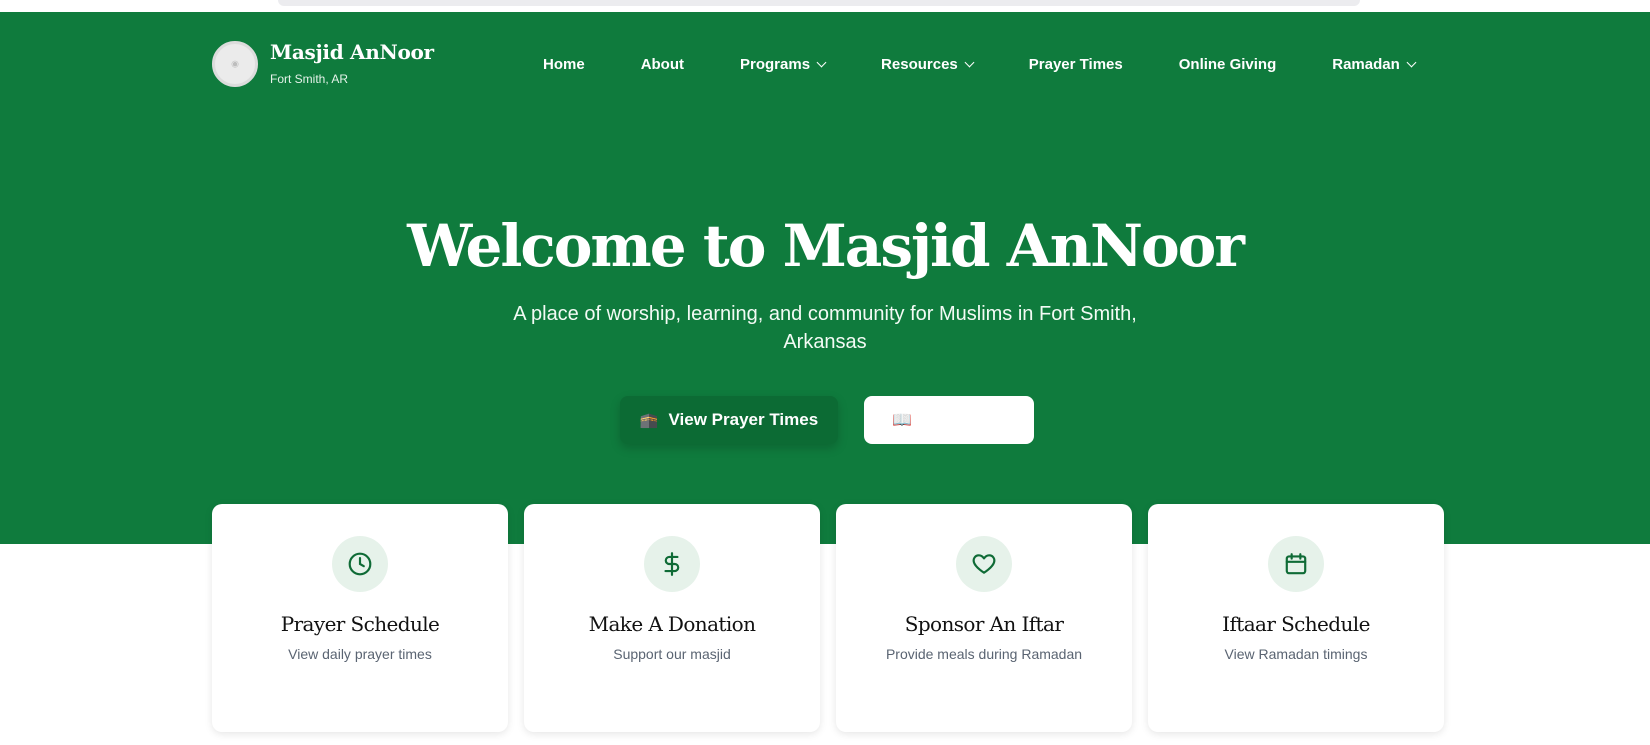 This screenshot has height=745, width=1650. Describe the element at coordinates (564, 64) in the screenshot. I see `nav-item-home: Home` at that location.